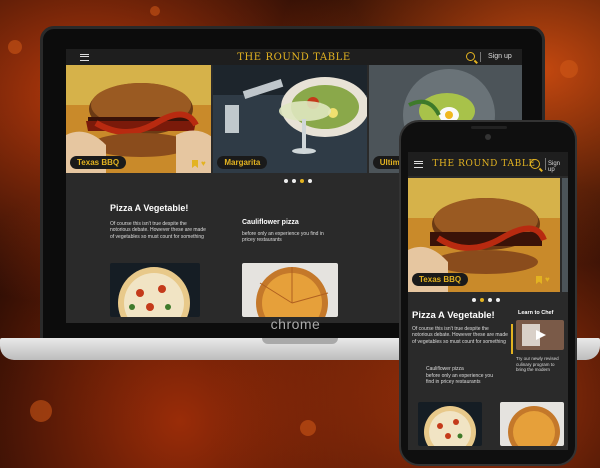 The height and width of the screenshot is (468, 600). I want to click on learn-title: Learn to Chef, so click(535, 313).